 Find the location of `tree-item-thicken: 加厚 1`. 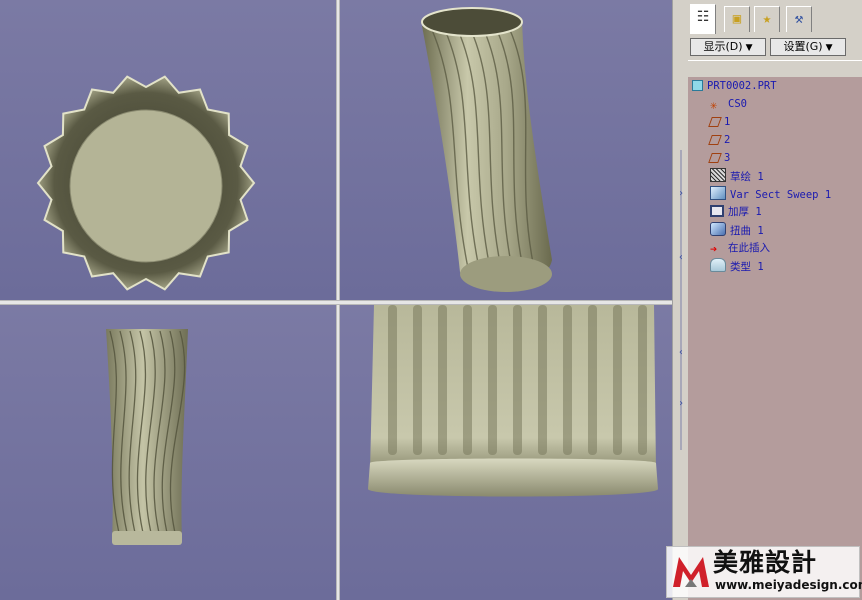

tree-item-thicken: 加厚 1 is located at coordinates (736, 212).